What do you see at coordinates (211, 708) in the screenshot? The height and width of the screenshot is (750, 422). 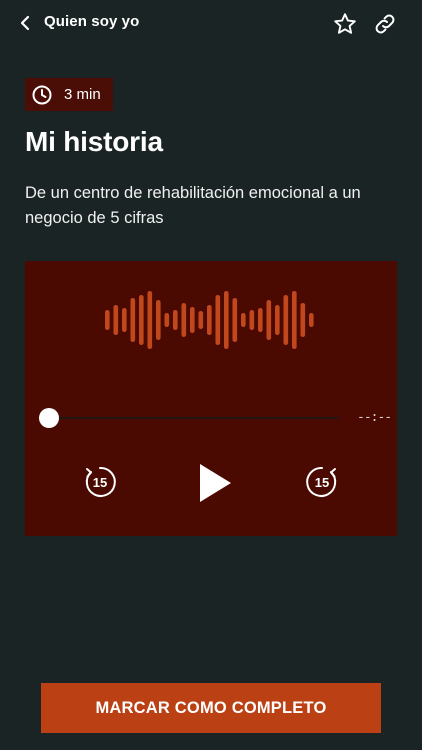 I see `mark-complete-button: MARCAR COMO COMPLETO` at bounding box center [211, 708].